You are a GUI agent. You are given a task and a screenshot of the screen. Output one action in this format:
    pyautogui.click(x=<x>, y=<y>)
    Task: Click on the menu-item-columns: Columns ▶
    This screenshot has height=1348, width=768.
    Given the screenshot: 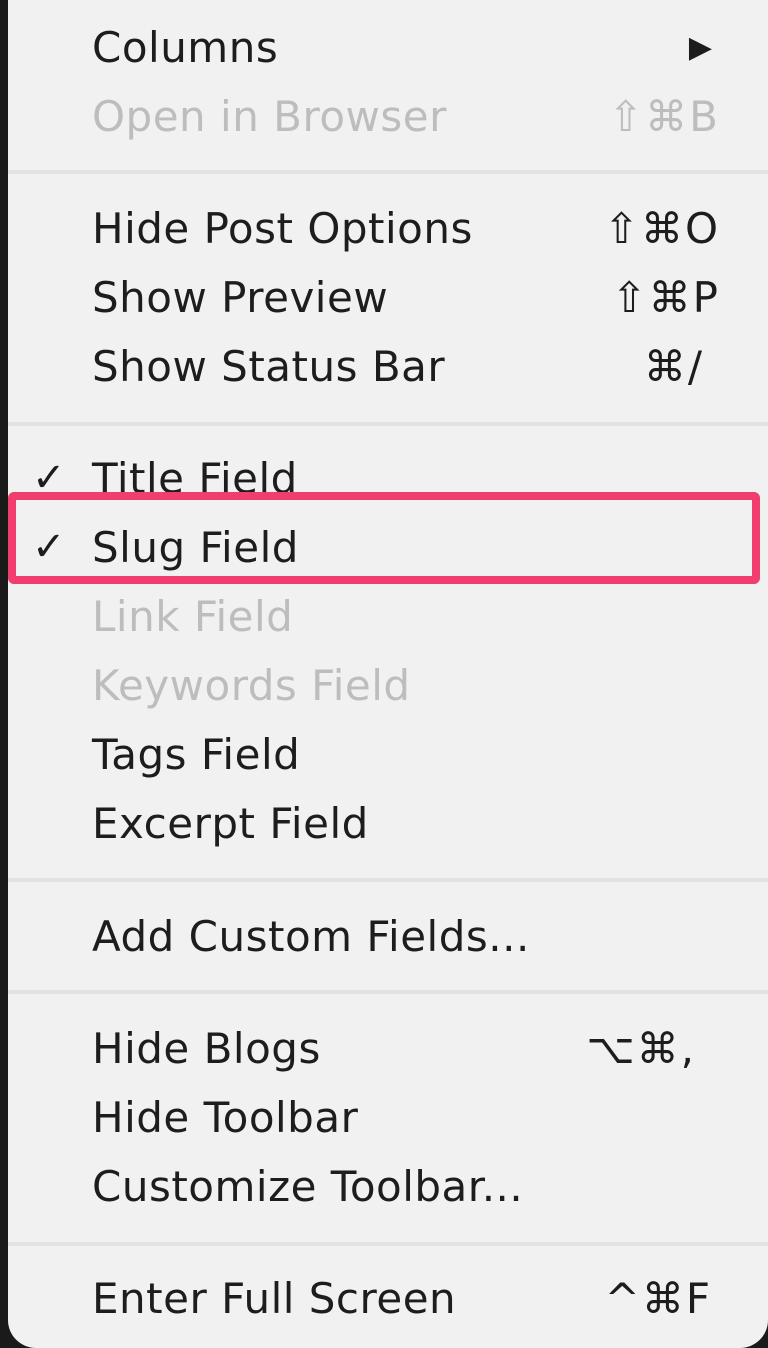 What is the action you would take?
    pyautogui.click(x=388, y=47)
    